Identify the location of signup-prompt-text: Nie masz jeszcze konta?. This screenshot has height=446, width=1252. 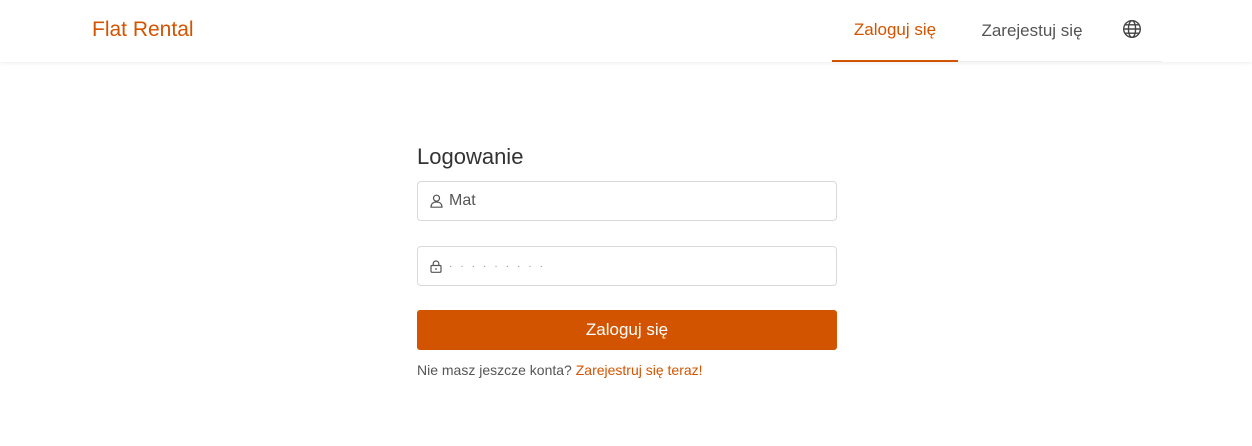
(494, 370).